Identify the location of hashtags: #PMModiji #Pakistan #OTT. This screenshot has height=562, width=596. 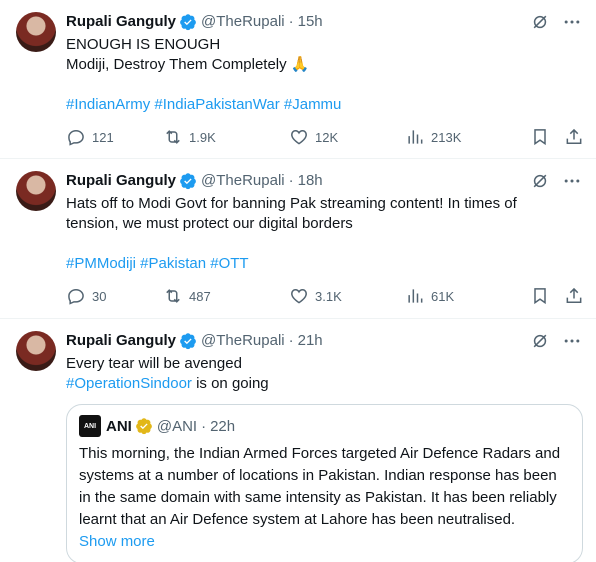
(323, 264).